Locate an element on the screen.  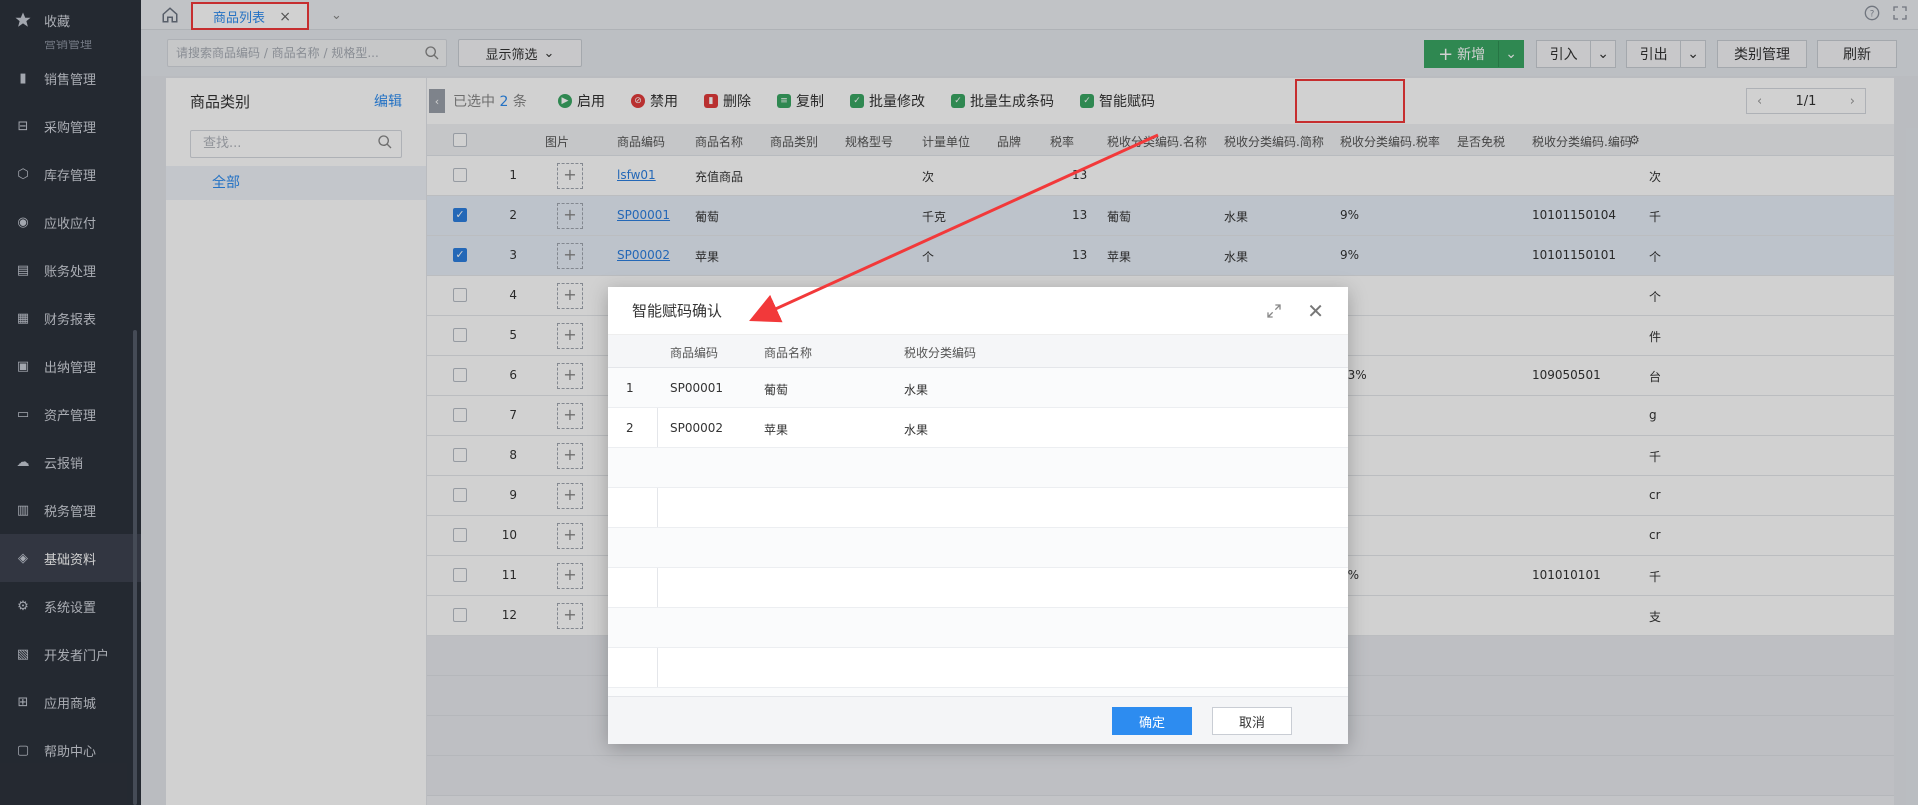
dialog-cell-n: 2 is located at coordinates (630, 428).